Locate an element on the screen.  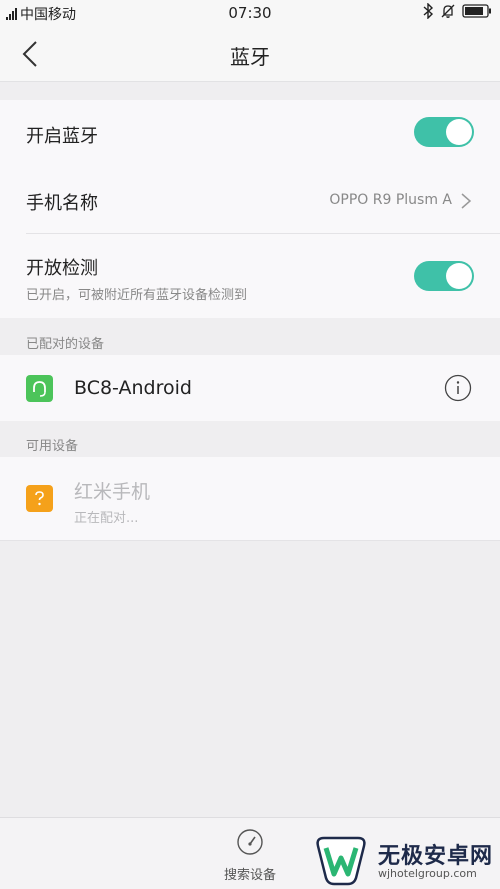
watermark-logo-icon is located at coordinates (341, 861).